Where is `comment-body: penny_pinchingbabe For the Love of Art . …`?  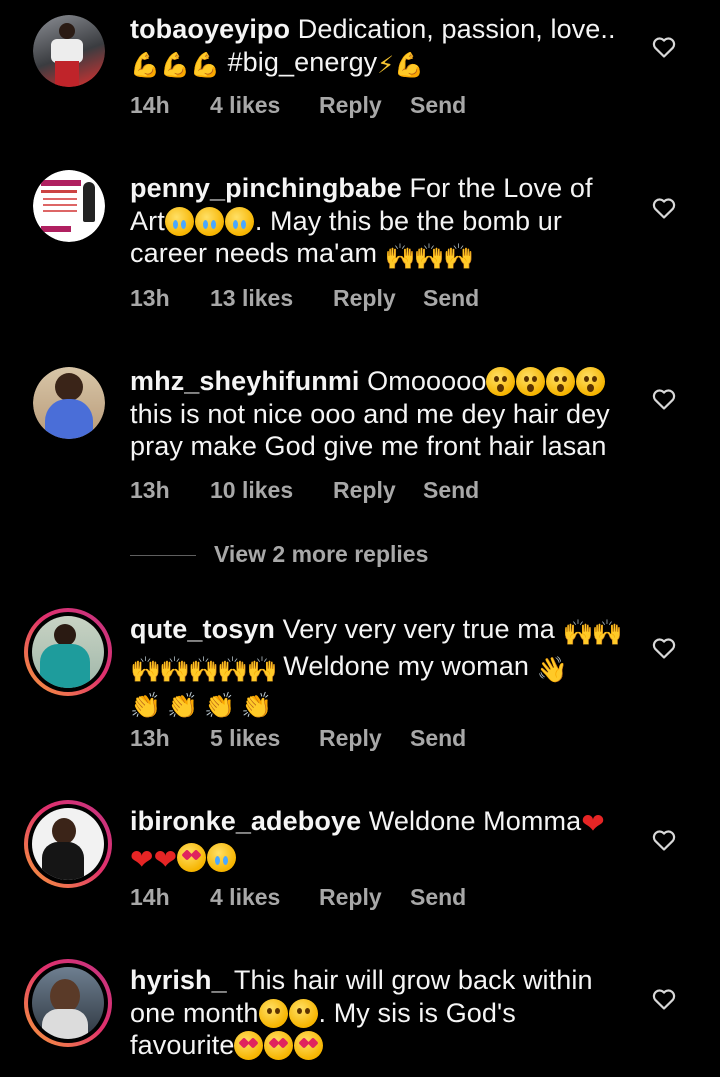
comment-body: penny_pinchingbabe For the Love of Art . … is located at coordinates (380, 223).